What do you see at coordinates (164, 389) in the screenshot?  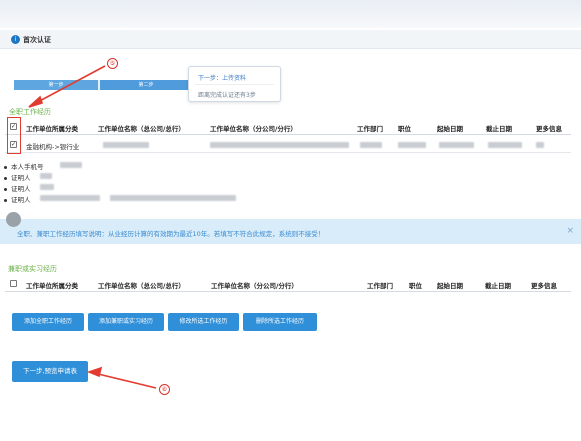 I see `callout-six: ⑥` at bounding box center [164, 389].